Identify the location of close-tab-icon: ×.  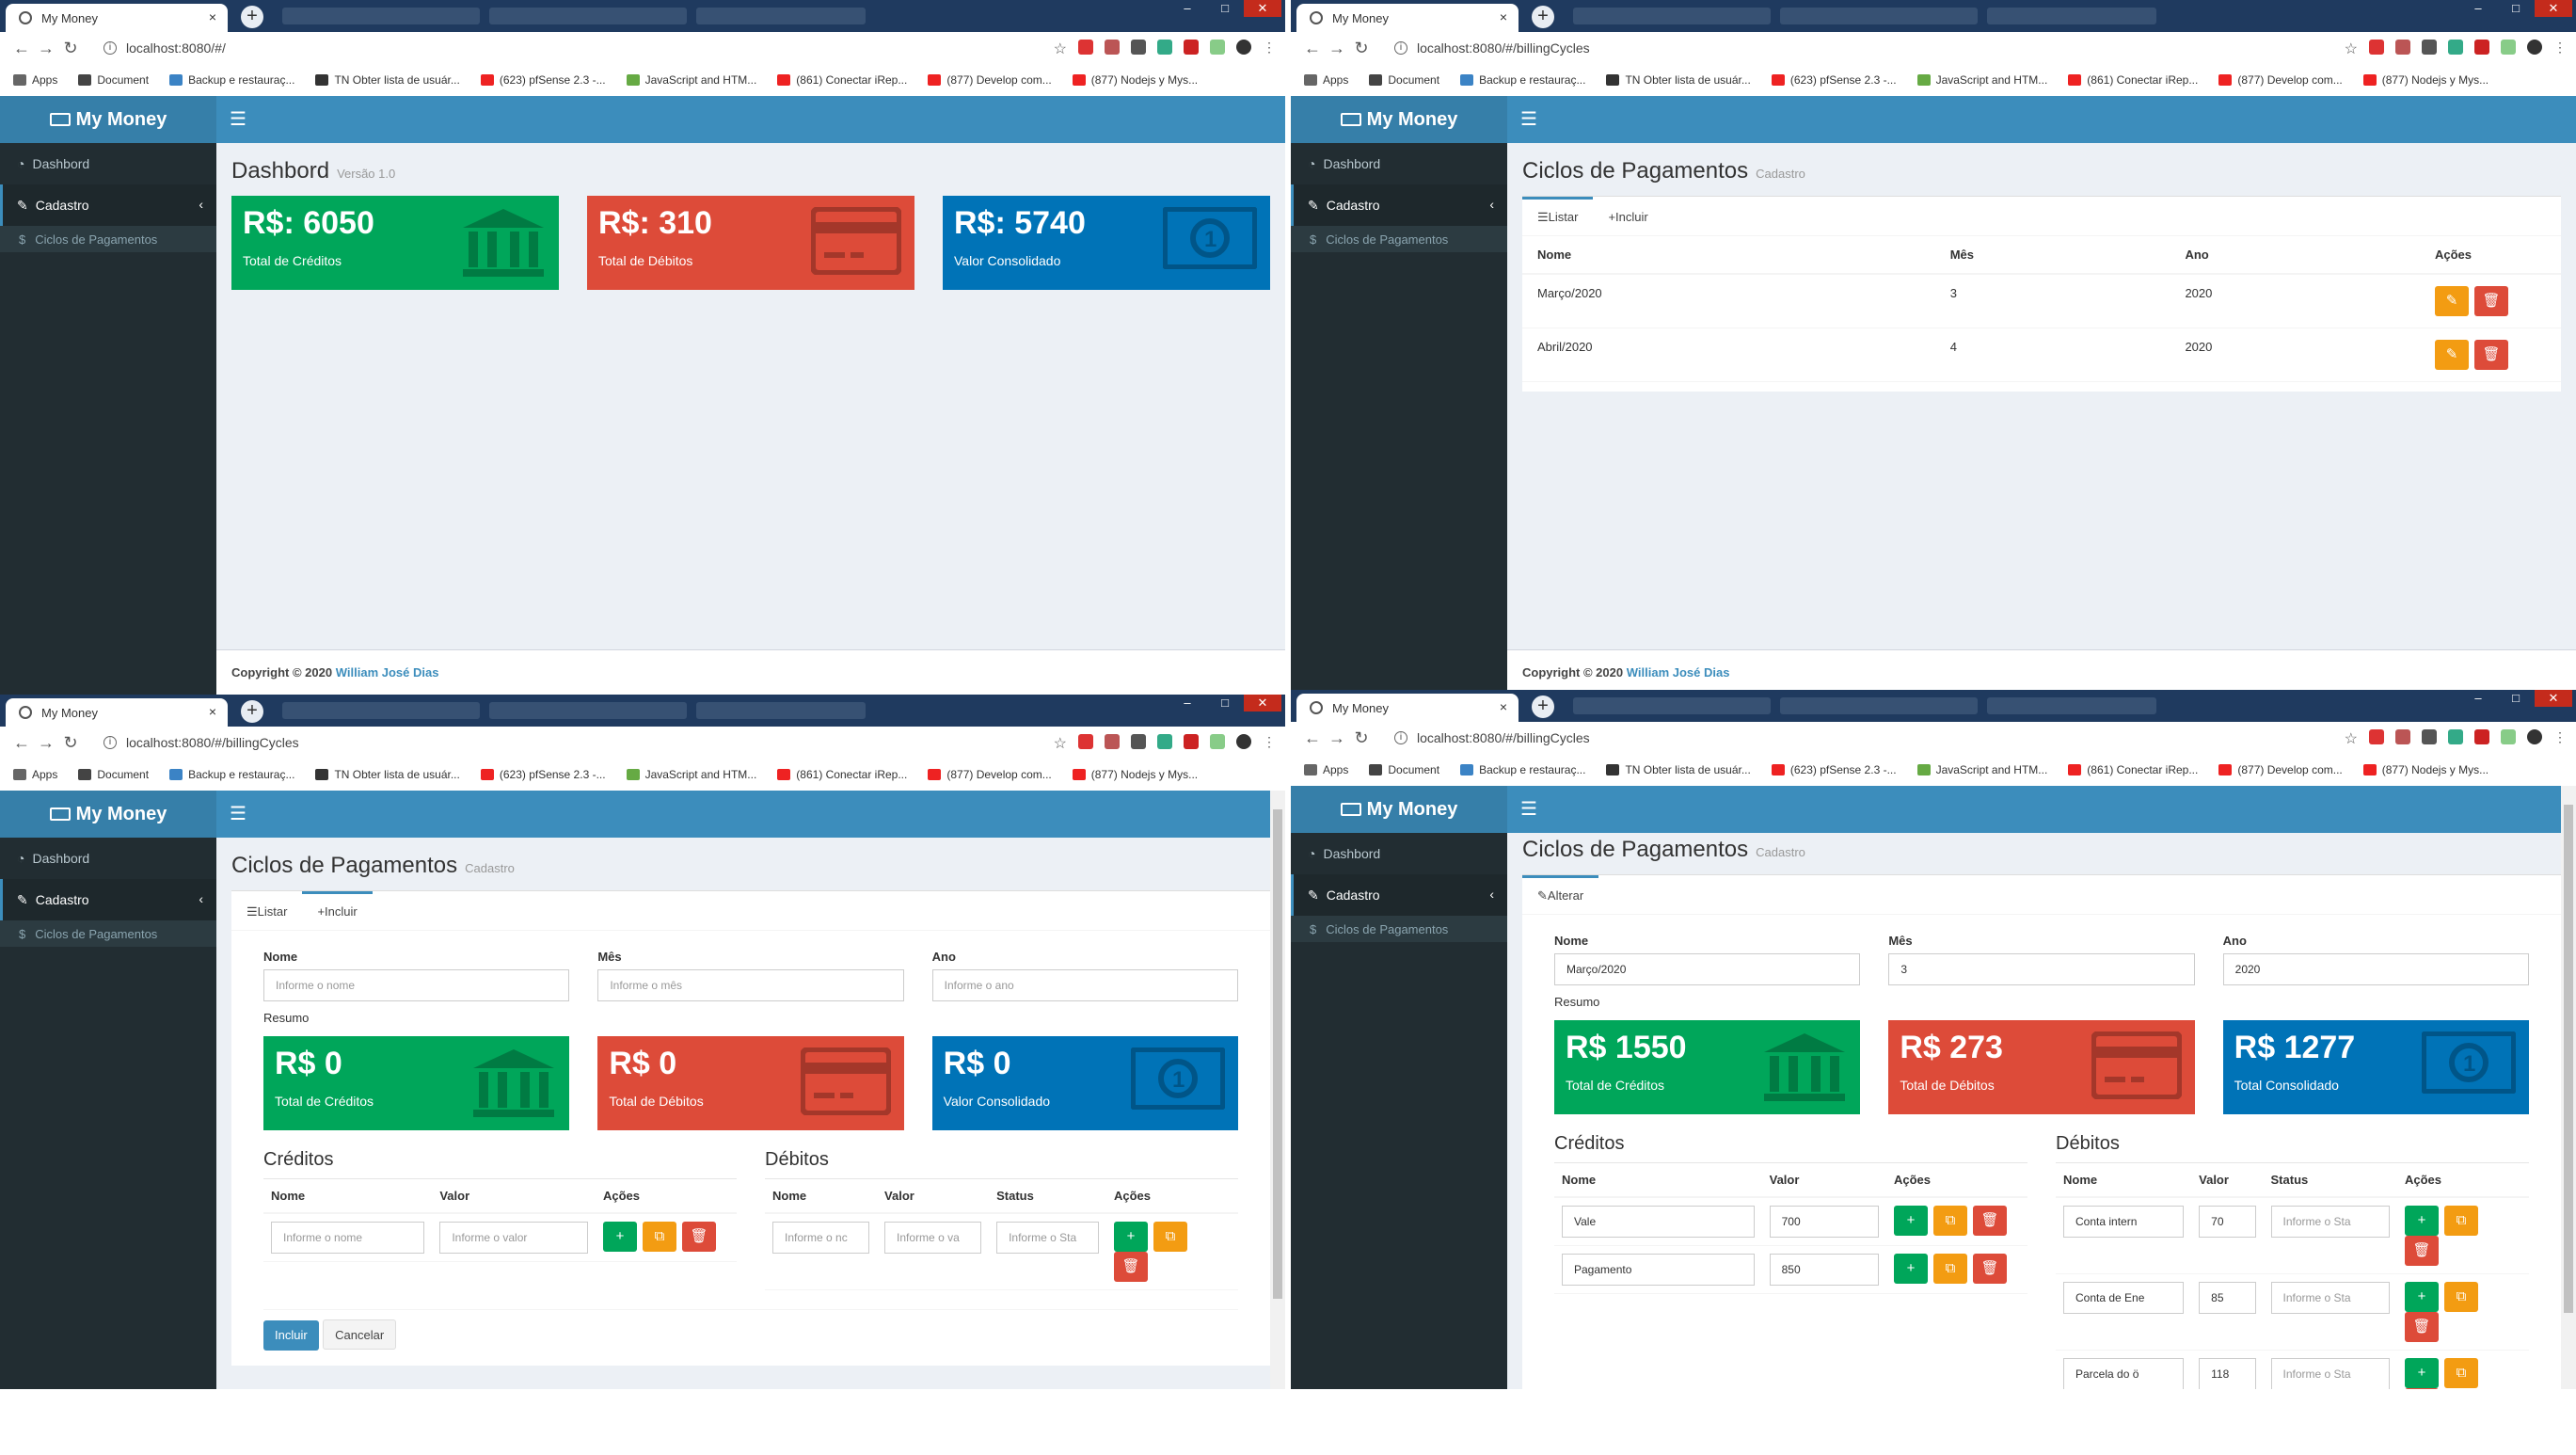
(1504, 706).